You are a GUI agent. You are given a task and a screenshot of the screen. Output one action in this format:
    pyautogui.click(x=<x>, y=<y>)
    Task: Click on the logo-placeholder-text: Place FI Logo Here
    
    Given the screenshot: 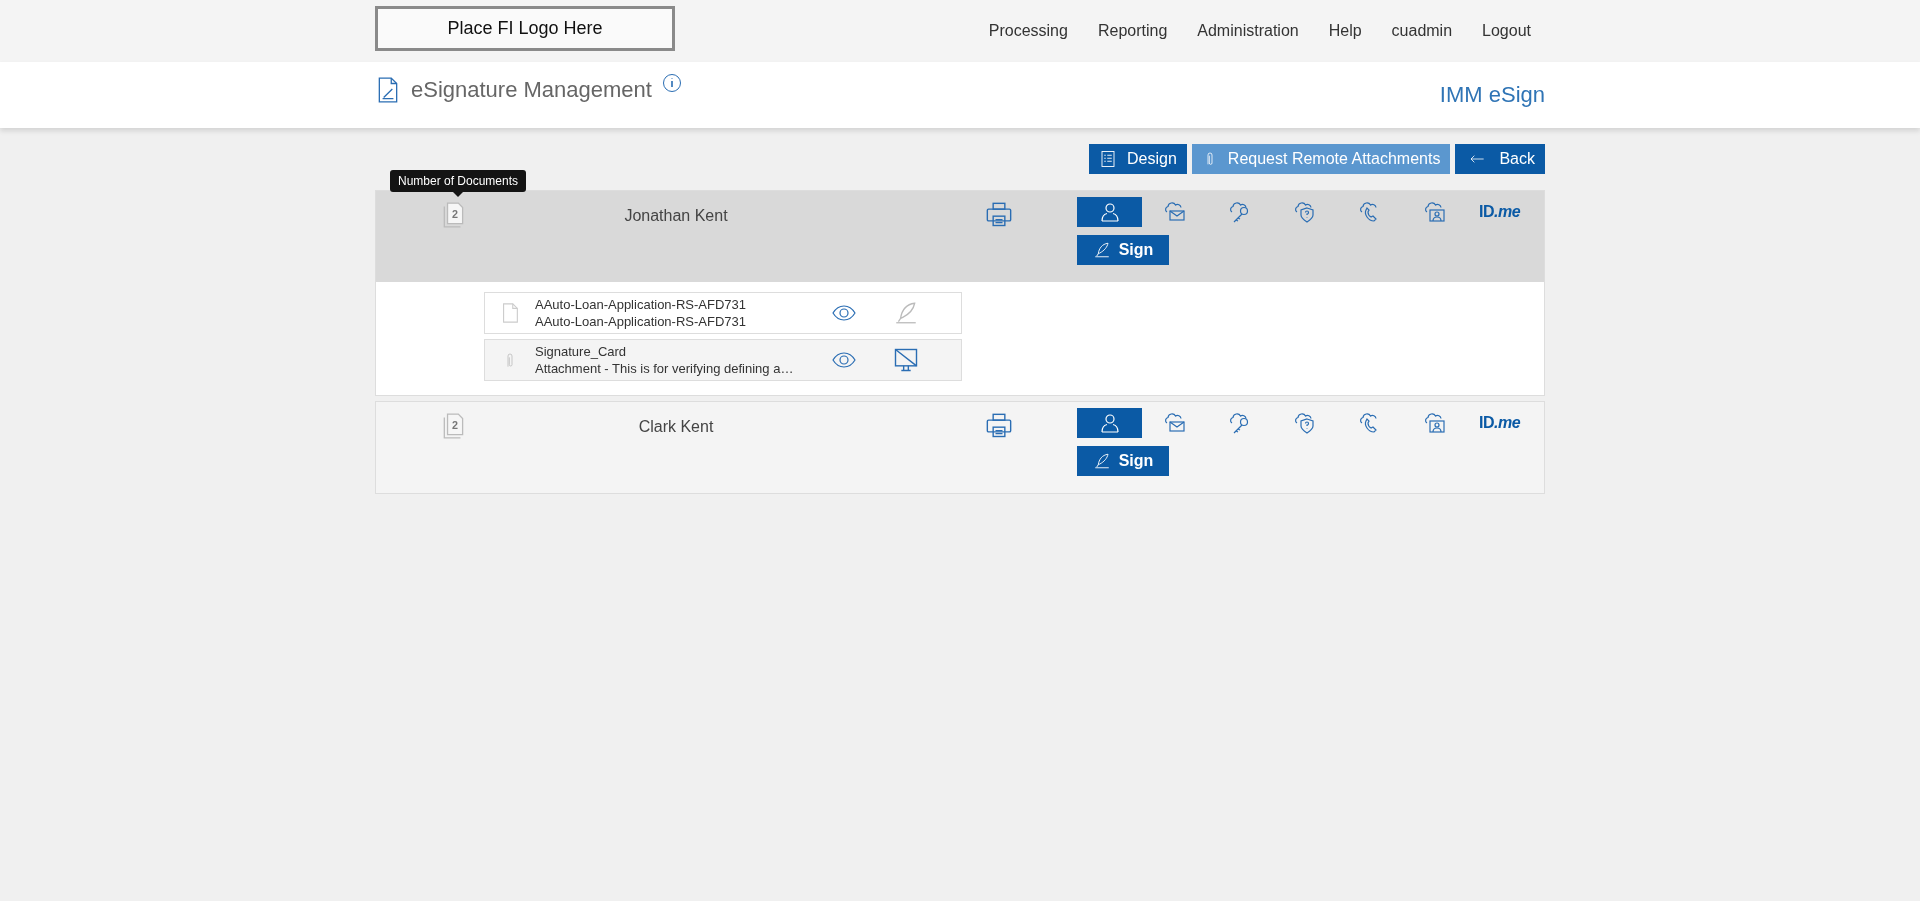 What is the action you would take?
    pyautogui.click(x=525, y=28)
    